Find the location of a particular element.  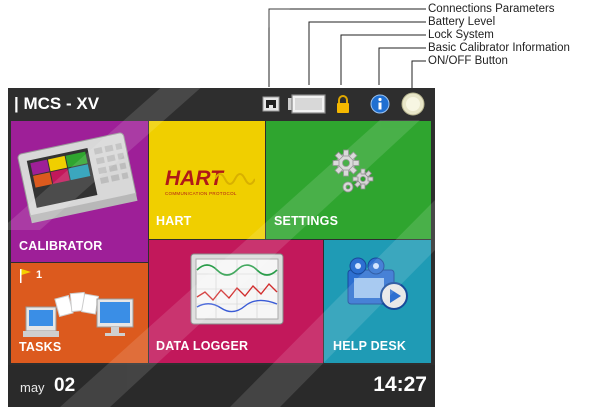

tile-label-data-logger: DATA LOGGER is located at coordinates (202, 346).